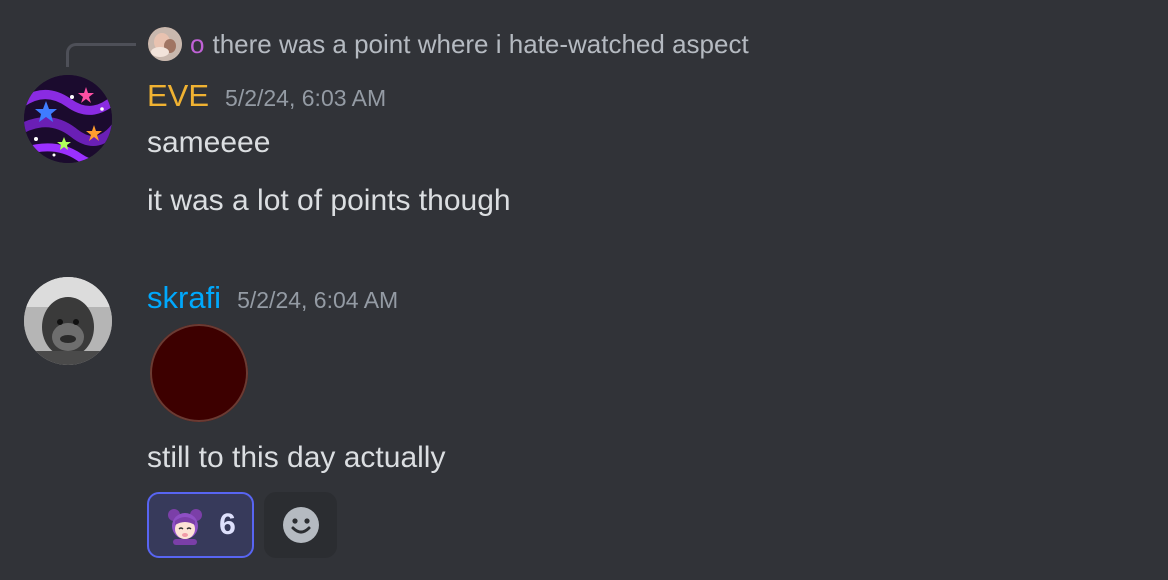 The height and width of the screenshot is (580, 1168). What do you see at coordinates (68, 119) in the screenshot?
I see `avatar-eve` at bounding box center [68, 119].